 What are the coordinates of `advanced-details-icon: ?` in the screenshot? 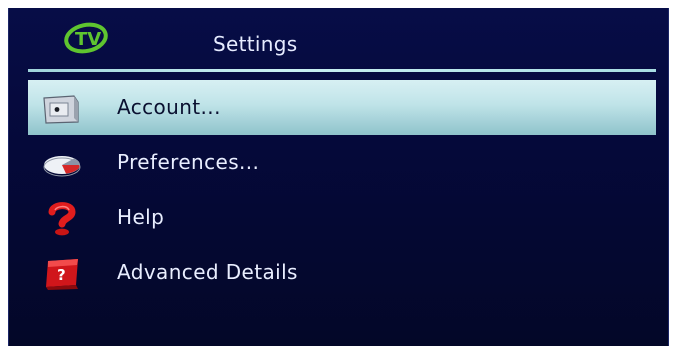 It's located at (62, 274).